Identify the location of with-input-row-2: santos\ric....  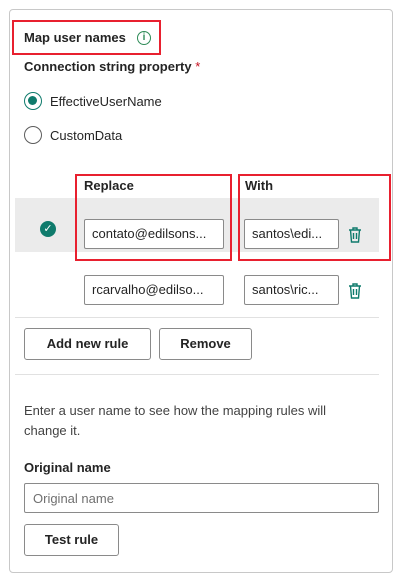
(291, 290).